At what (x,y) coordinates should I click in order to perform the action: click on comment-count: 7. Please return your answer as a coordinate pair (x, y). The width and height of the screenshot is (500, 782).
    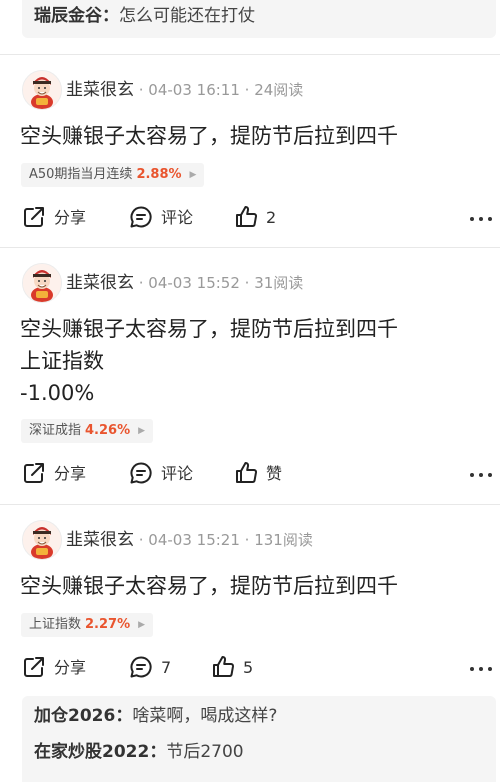
    Looking at the image, I should click on (166, 667).